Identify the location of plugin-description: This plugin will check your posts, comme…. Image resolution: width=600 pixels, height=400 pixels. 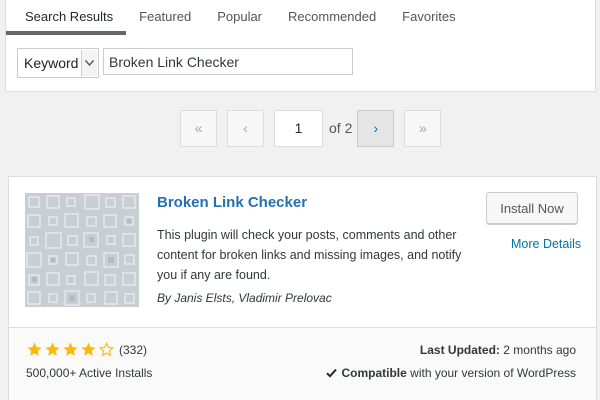
(309, 255).